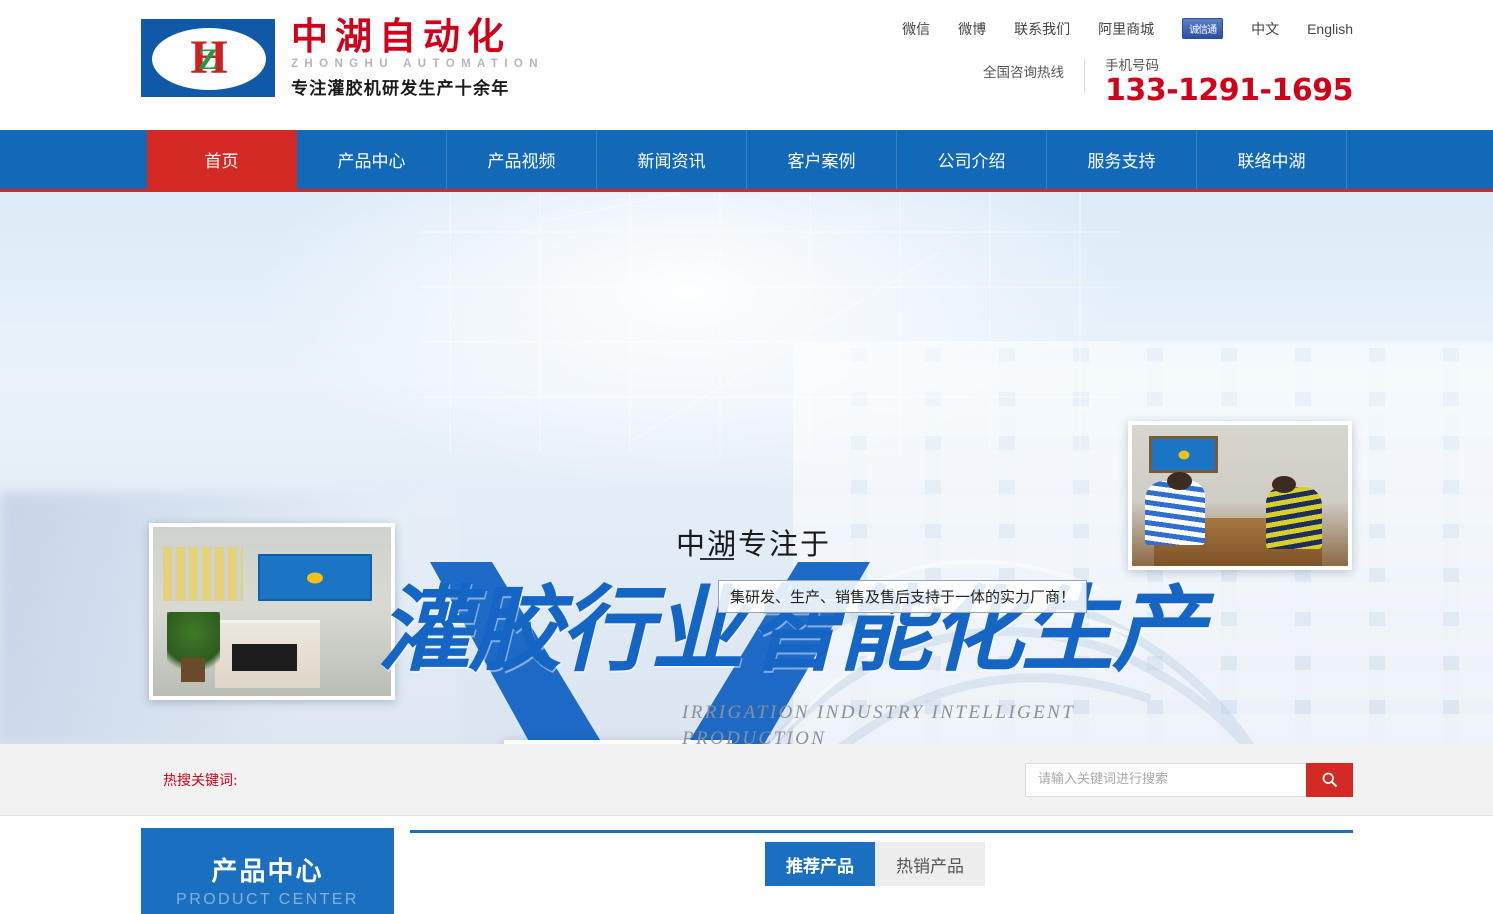  I want to click on meeting-photo-head-right, so click(1284, 484).